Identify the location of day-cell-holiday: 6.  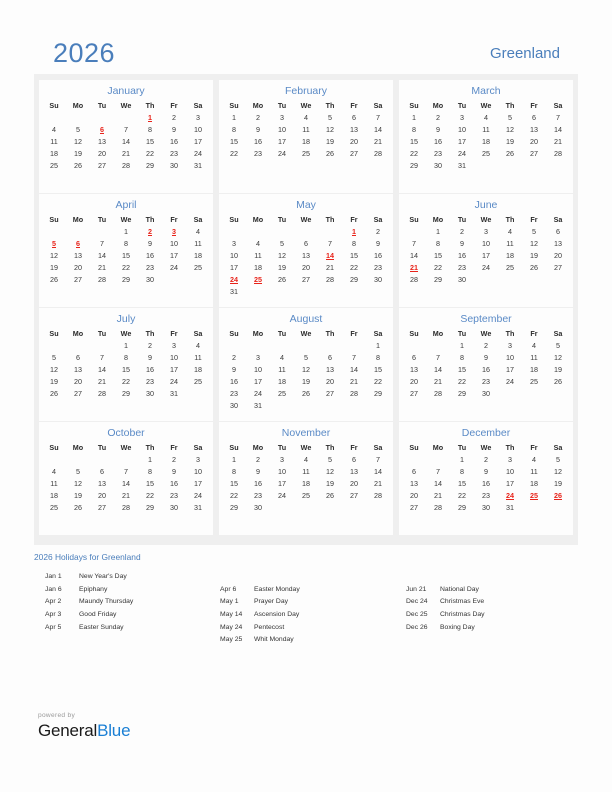
(78, 243).